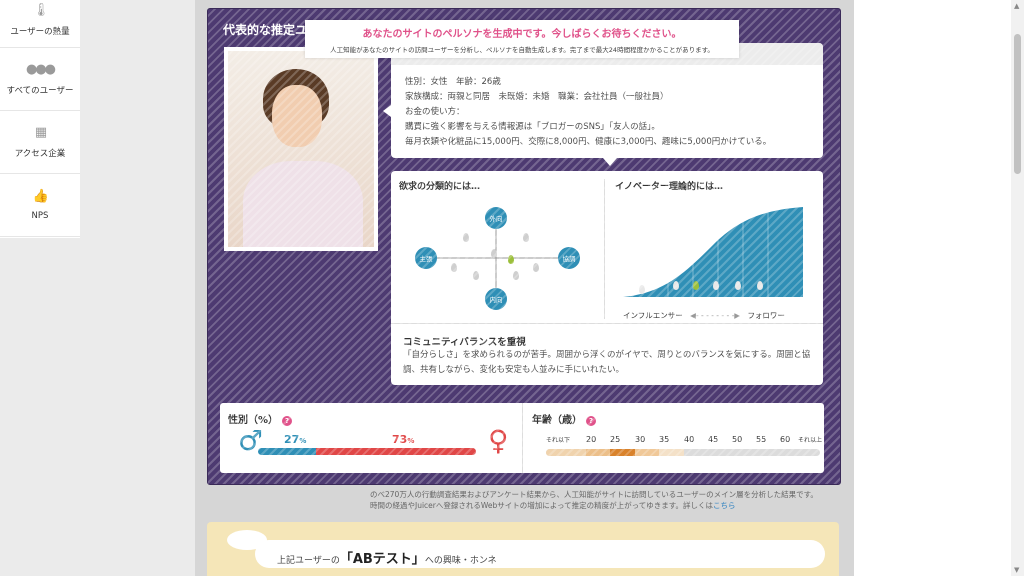  I want to click on male-percent: 27%, so click(295, 439).